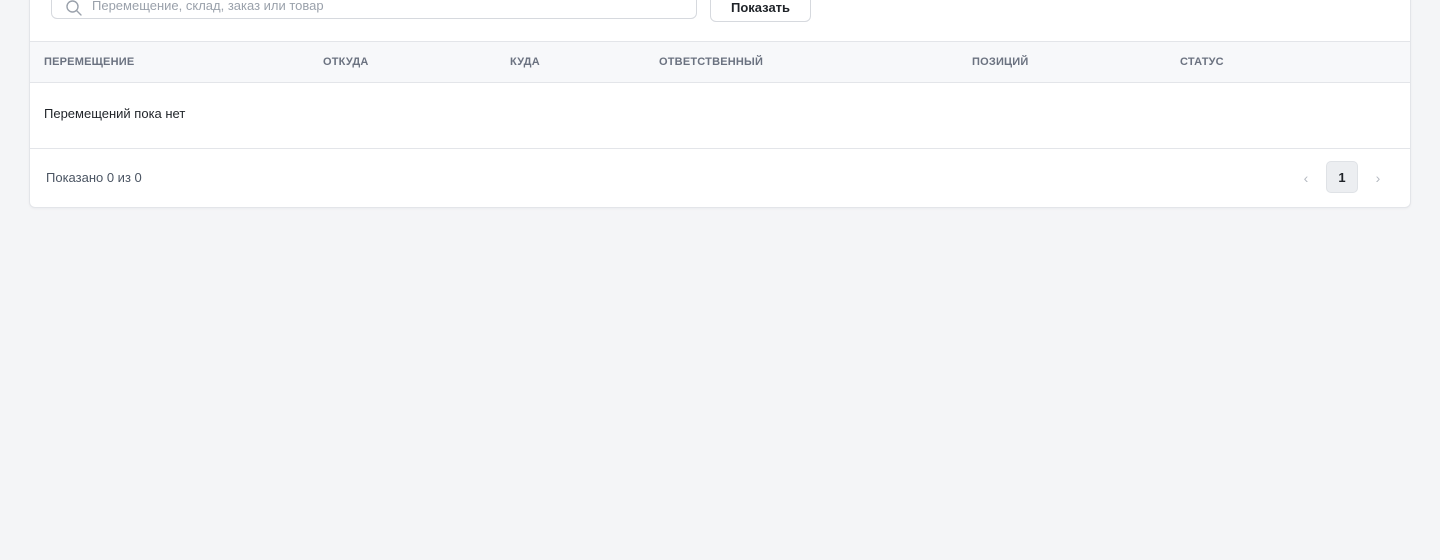 This screenshot has width=1440, height=560. What do you see at coordinates (89, 62) in the screenshot?
I see `column-header-transfer: ПЕРЕМЕЩЕНИЕ` at bounding box center [89, 62].